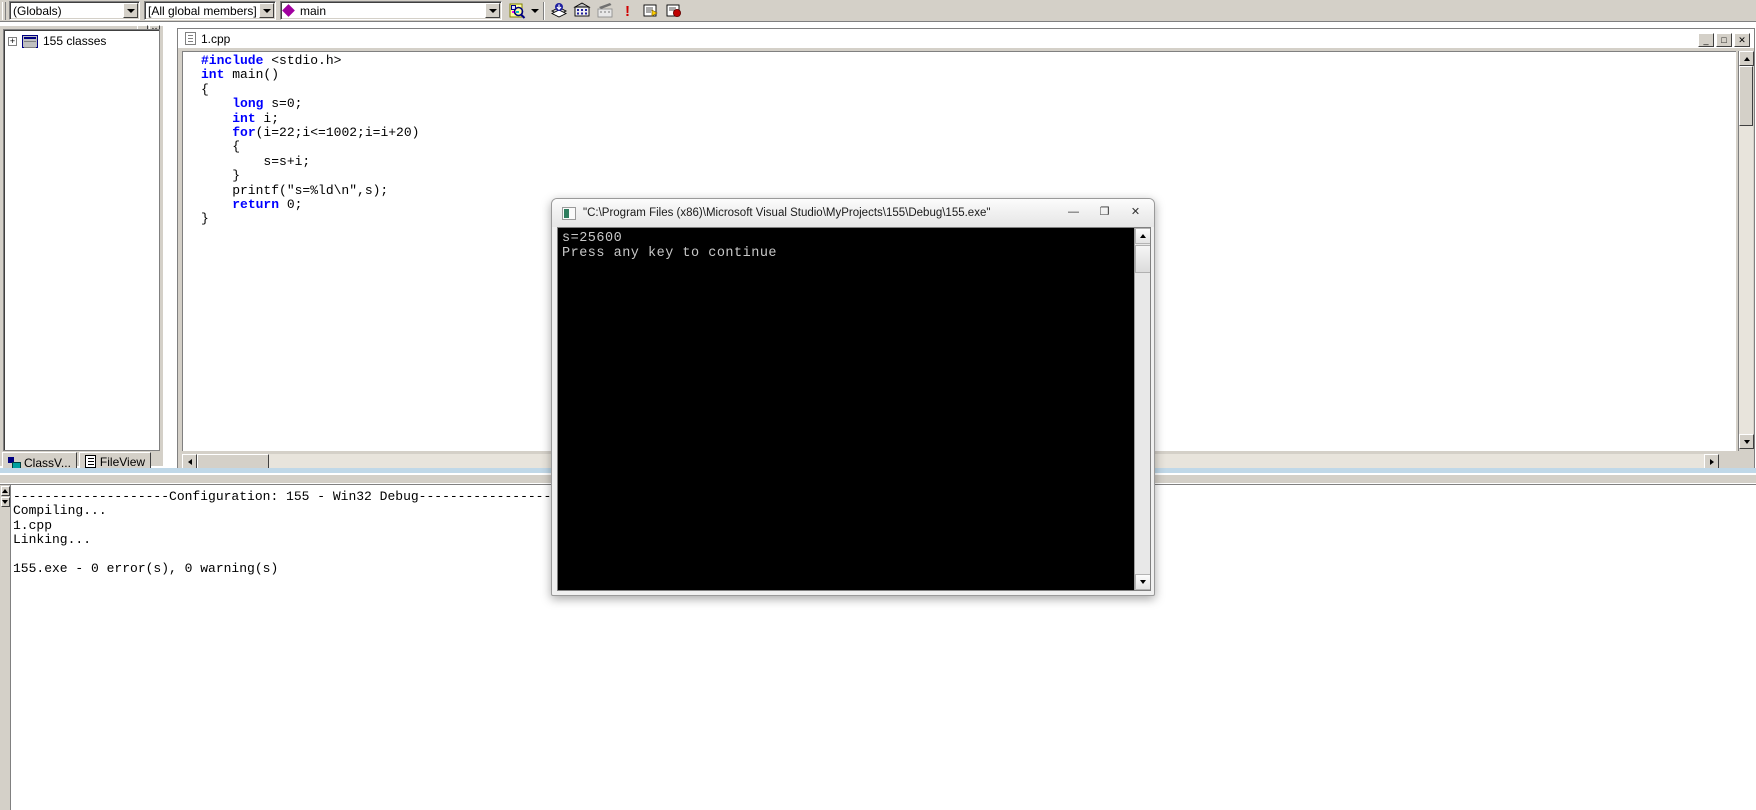 This screenshot has height=810, width=1756. Describe the element at coordinates (1711, 461) in the screenshot. I see `scroll-right-button` at that location.